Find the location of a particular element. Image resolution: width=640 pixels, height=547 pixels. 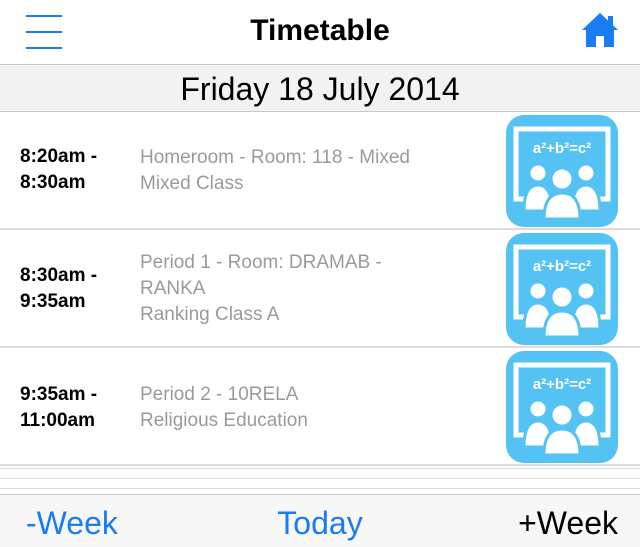

period-details: Homeroom - Room: 118 - Mixed Mixed Class is located at coordinates (320, 171).